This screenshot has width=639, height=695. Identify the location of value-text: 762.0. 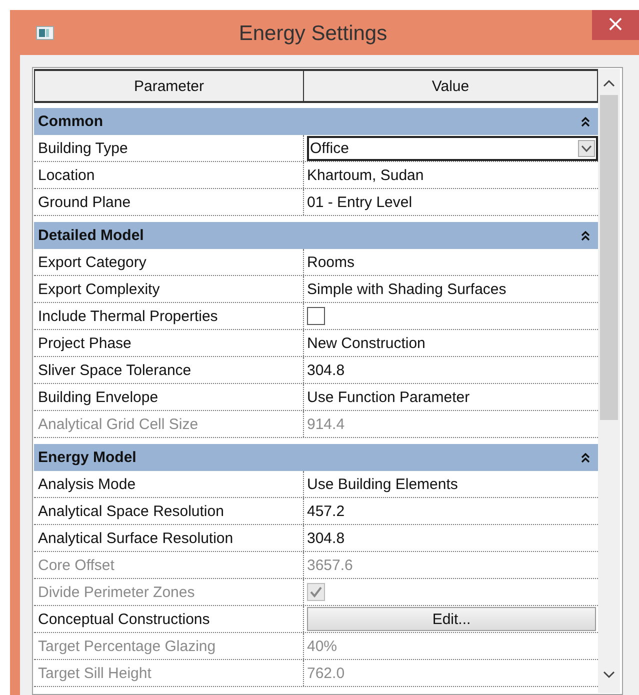
(326, 673).